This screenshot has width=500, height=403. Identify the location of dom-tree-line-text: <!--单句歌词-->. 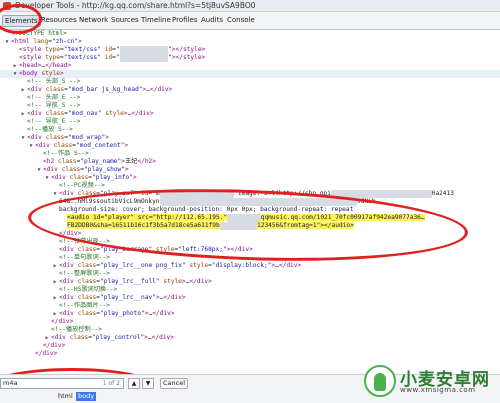
(84, 258).